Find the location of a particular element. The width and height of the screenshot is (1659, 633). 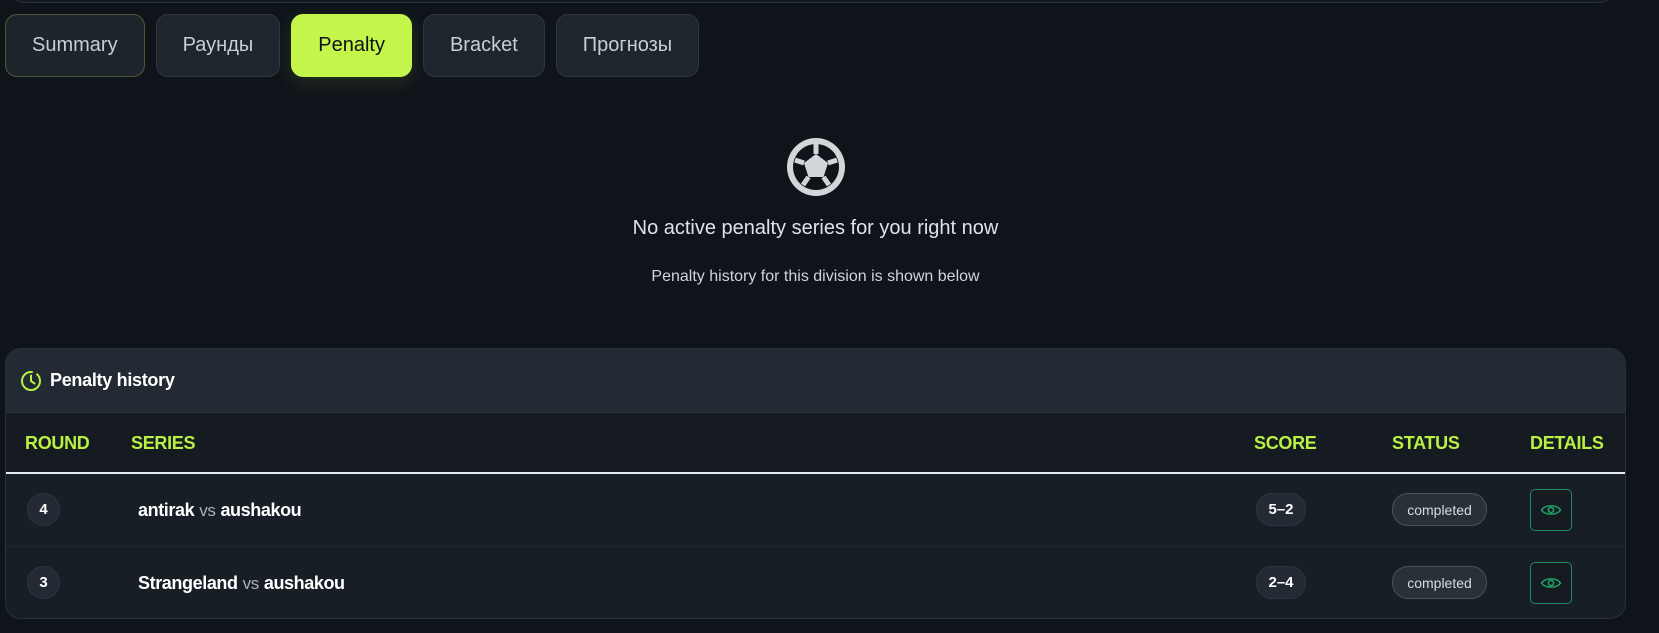

round-badge: 4 is located at coordinates (43, 509).